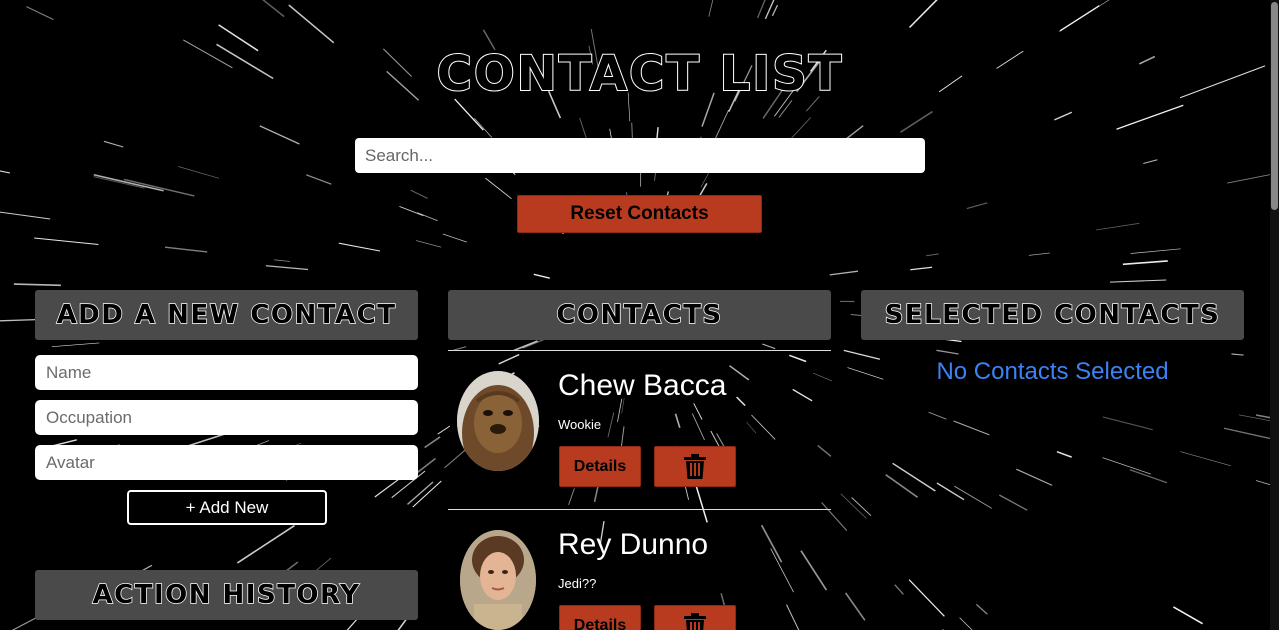  I want to click on avatar-field, so click(226, 462).